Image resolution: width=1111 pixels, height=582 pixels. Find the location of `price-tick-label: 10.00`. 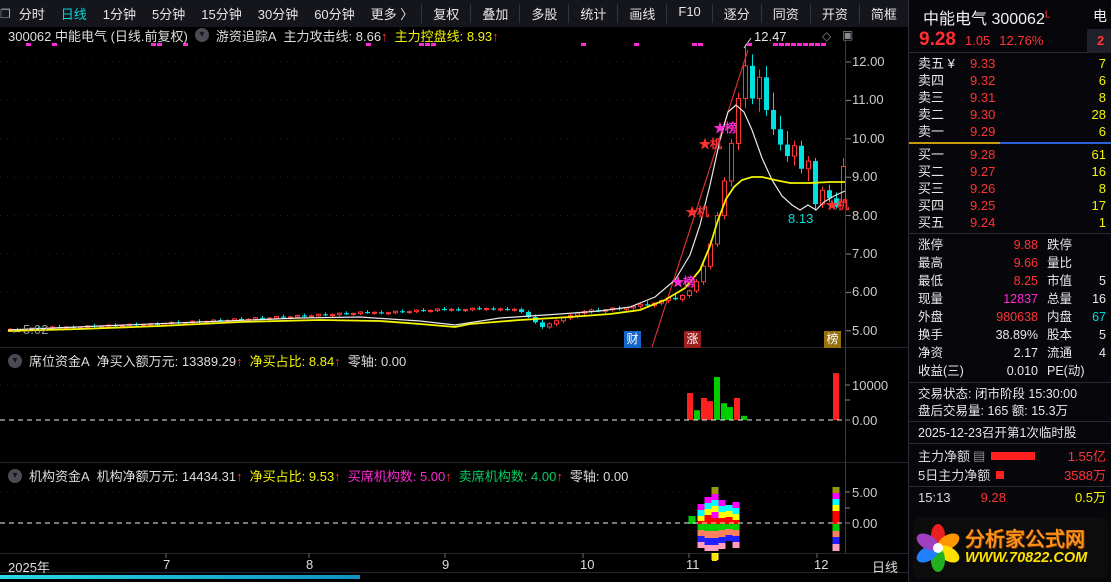

price-tick-label: 10.00 is located at coordinates (868, 138).